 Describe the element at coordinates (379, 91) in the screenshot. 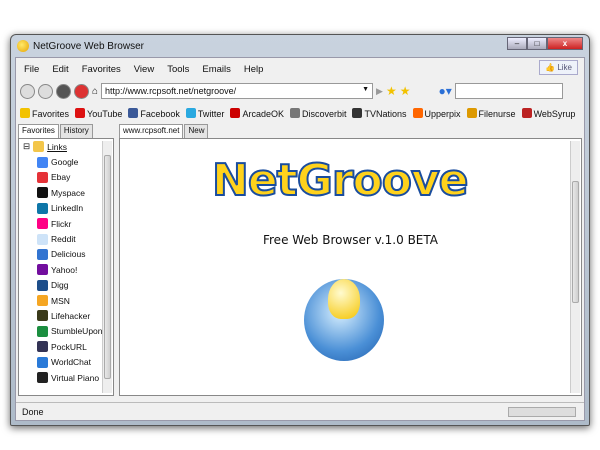

I see `go-icon: ▶` at that location.